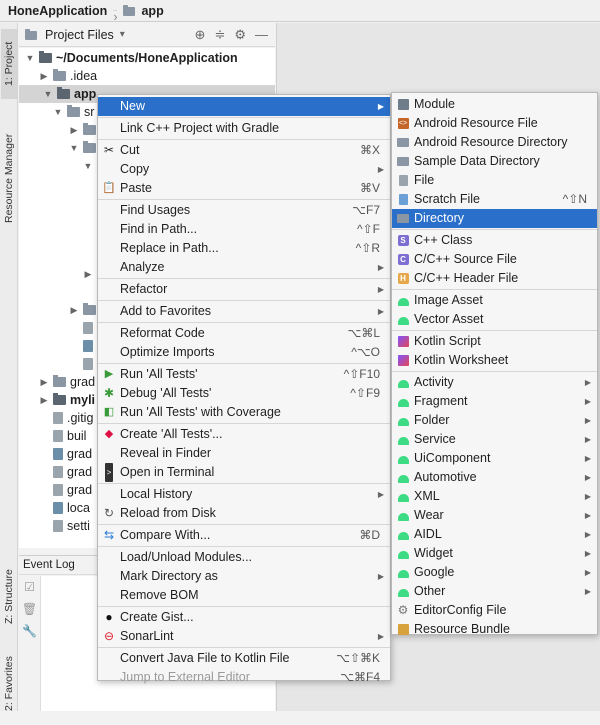 Image resolution: width=600 pixels, height=725 pixels. Describe the element at coordinates (494, 278) in the screenshot. I see `new-submenu-item-c-c-header-file: H C/C++ Header File` at that location.